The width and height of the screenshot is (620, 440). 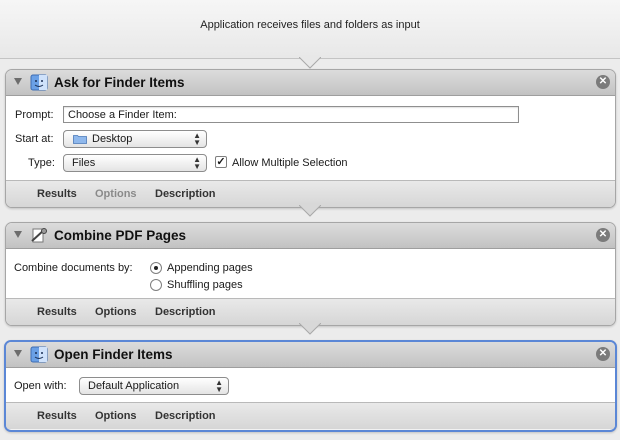 What do you see at coordinates (119, 82) in the screenshot?
I see `action-title: Ask for Finder Items` at bounding box center [119, 82].